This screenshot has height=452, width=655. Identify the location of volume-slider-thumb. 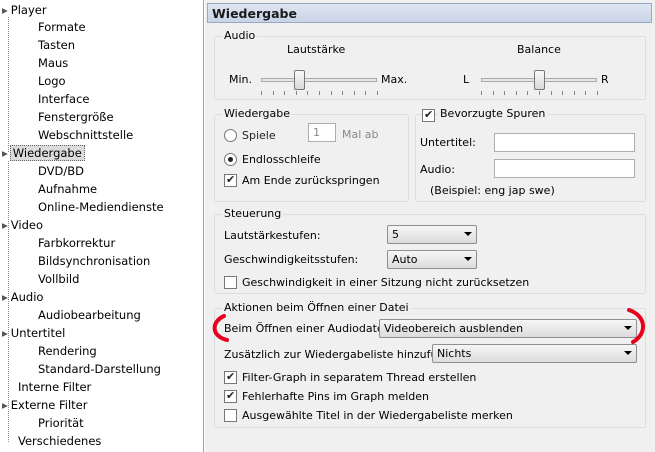
(300, 80).